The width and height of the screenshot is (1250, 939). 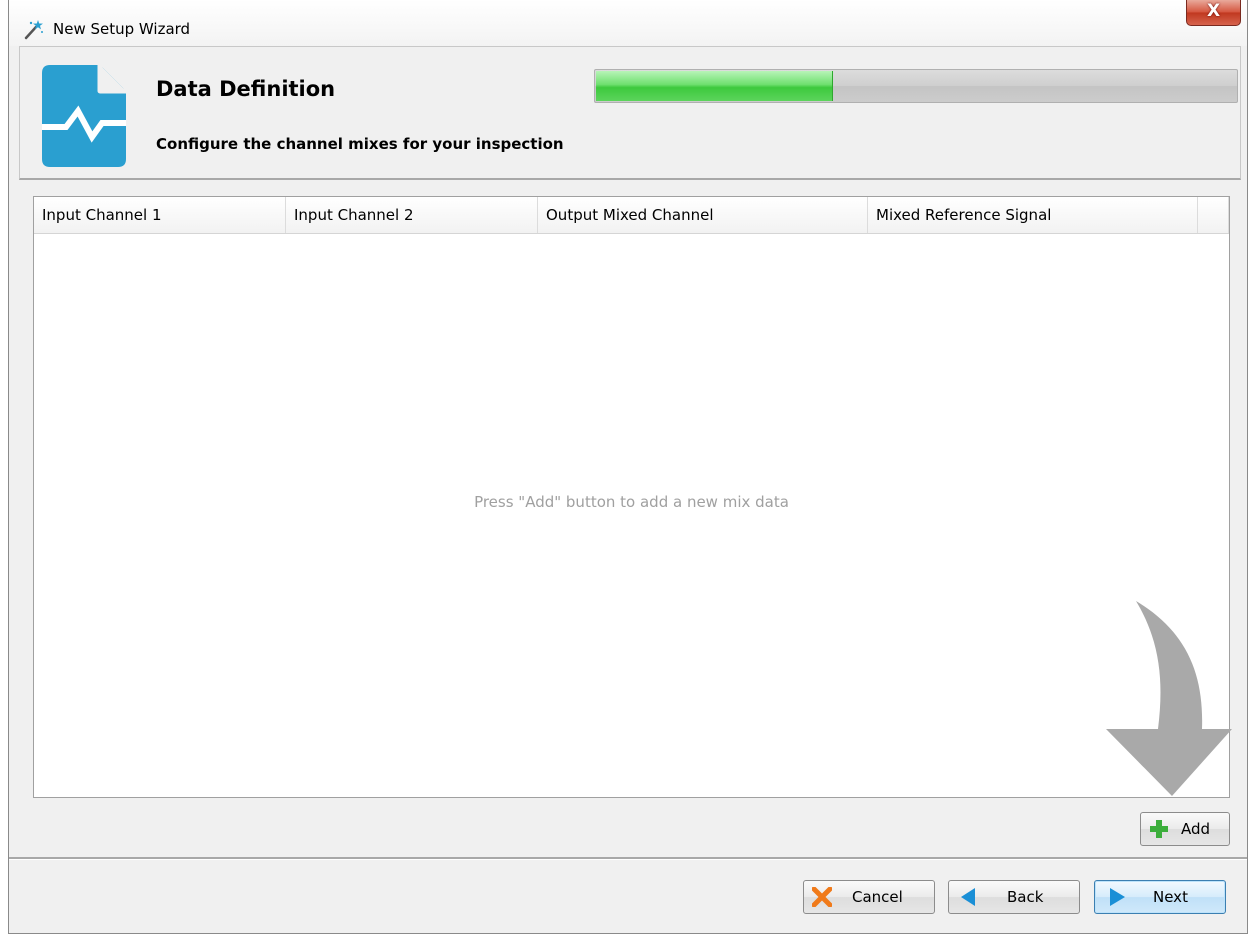 I want to click on wizard-progress-bar, so click(x=916, y=86).